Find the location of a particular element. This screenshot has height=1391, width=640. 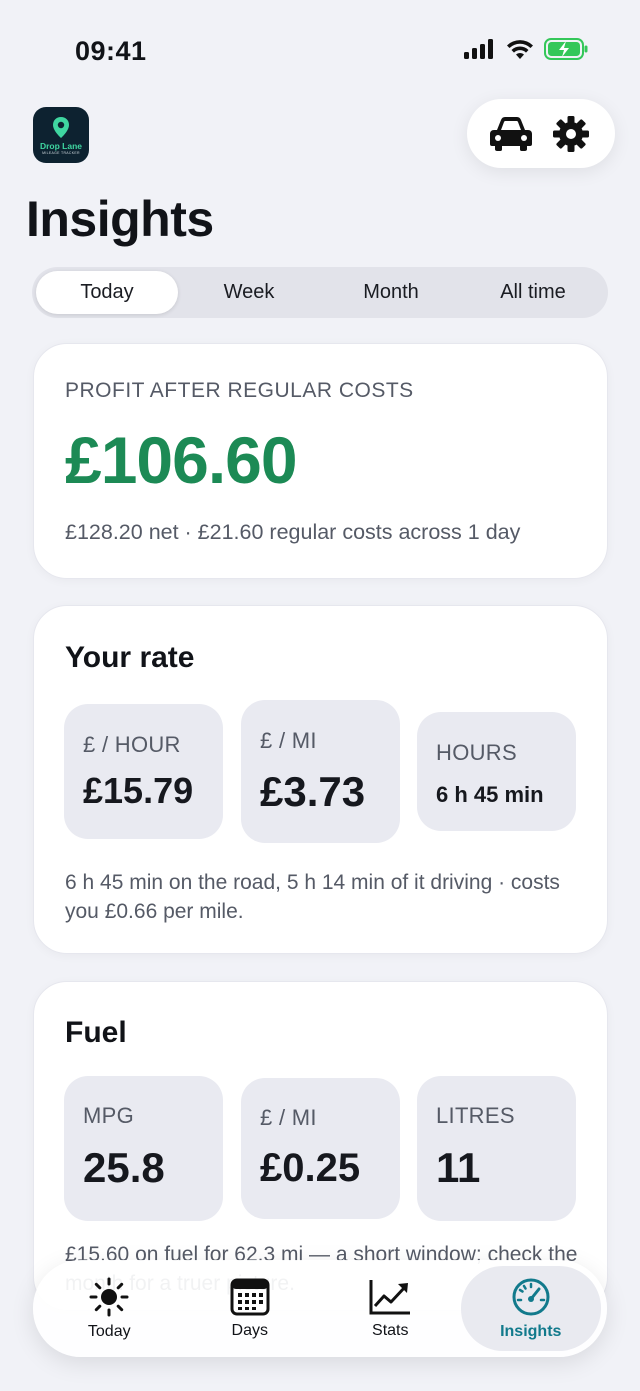

fuel-tile-mpg: MPG 25.8 is located at coordinates (143, 1148).